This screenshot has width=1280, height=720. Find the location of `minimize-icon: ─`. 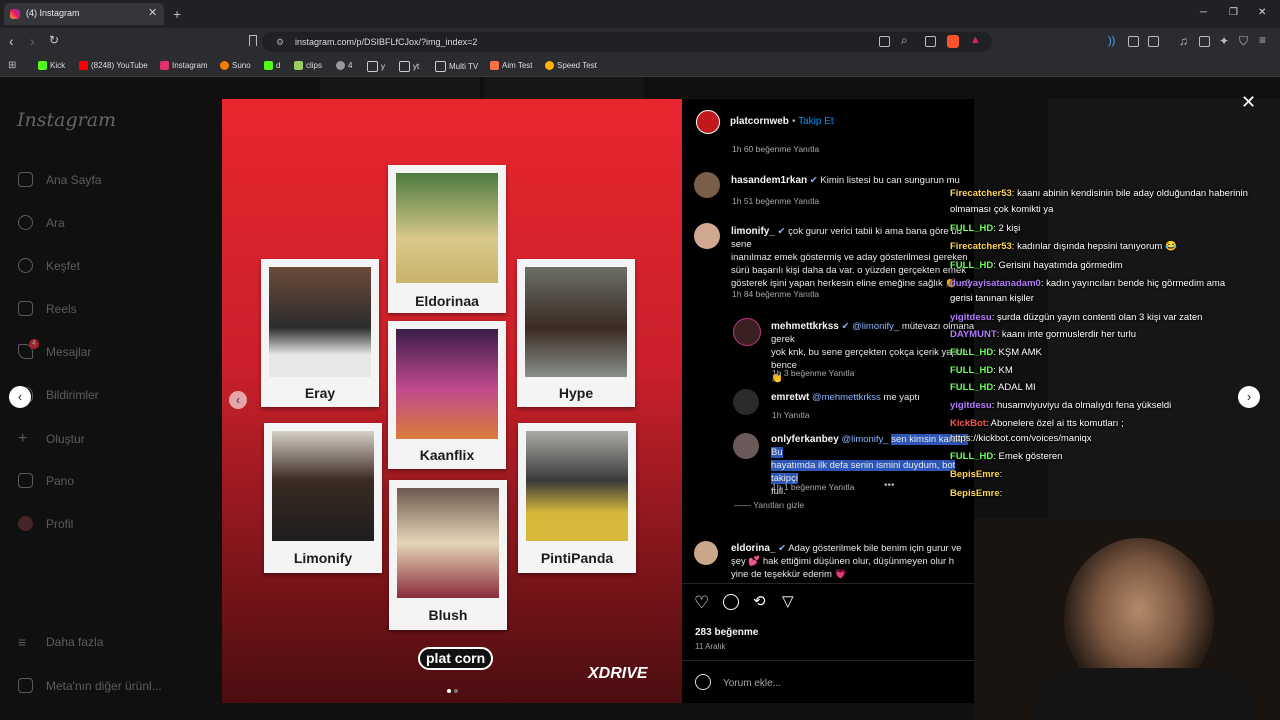

minimize-icon: ─ is located at coordinates (1203, 12).